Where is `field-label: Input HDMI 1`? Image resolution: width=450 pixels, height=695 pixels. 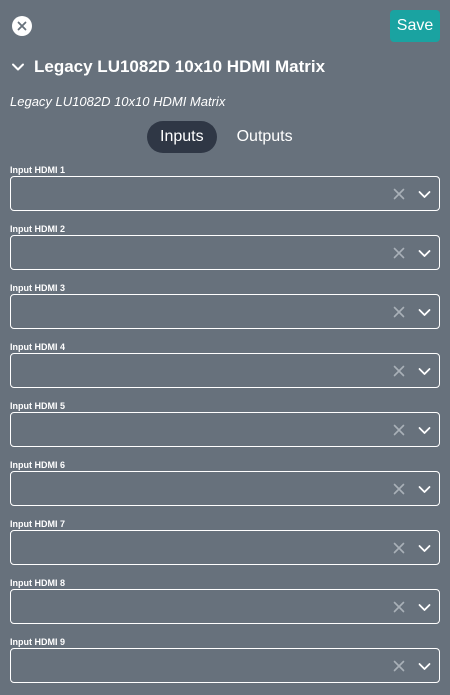
field-label: Input HDMI 1 is located at coordinates (37, 170).